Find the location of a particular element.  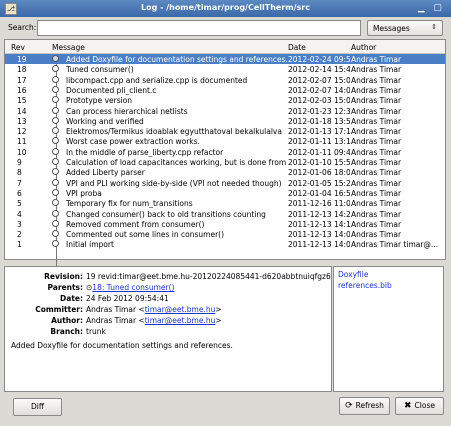

search-filter-value: Messages is located at coordinates (391, 28).